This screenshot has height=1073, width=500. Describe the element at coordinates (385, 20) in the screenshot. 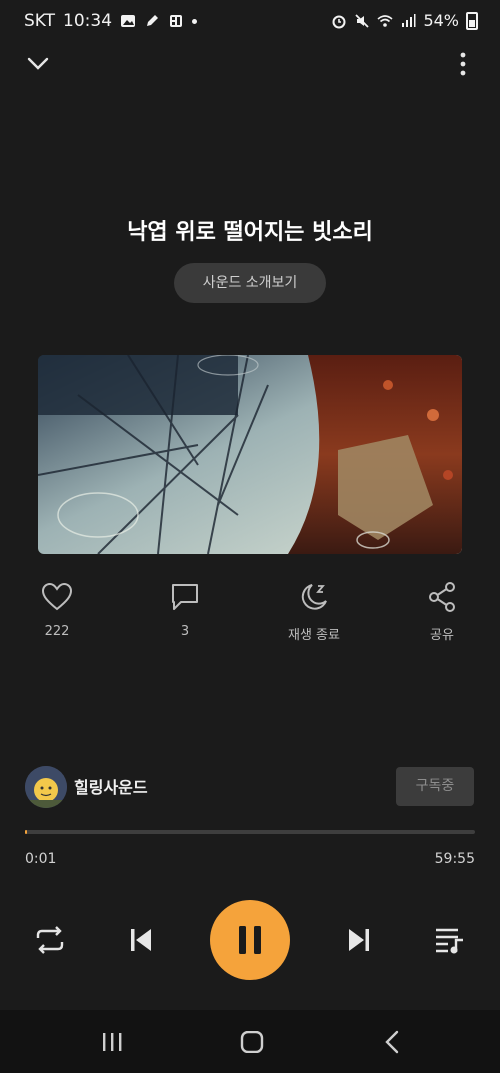

I see `wifi-icon` at that location.